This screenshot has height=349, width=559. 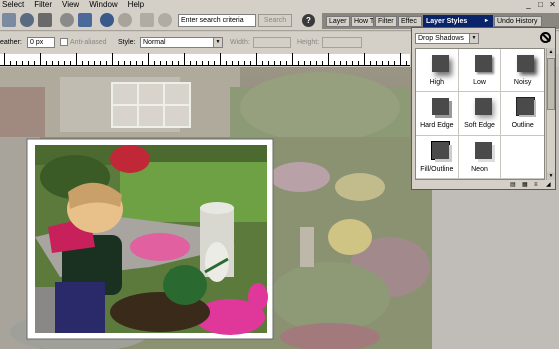 I want to click on feather-label: eather:, so click(x=11, y=42).